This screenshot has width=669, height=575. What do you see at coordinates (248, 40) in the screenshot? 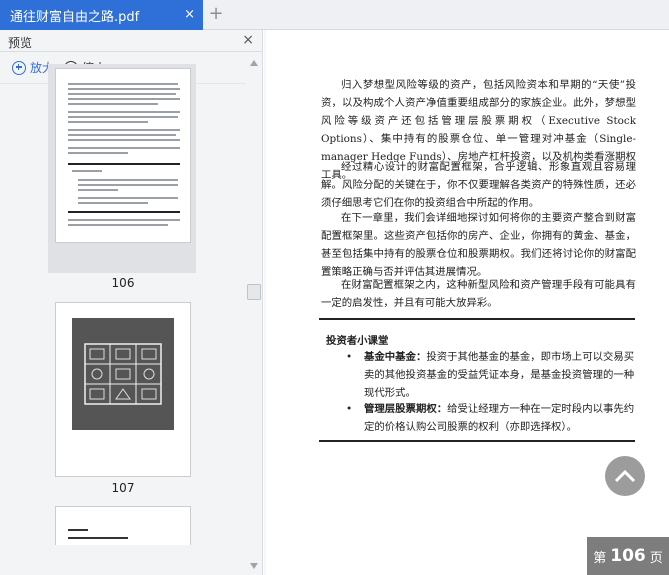
I see `sidebar-close-icon: ×` at bounding box center [248, 40].